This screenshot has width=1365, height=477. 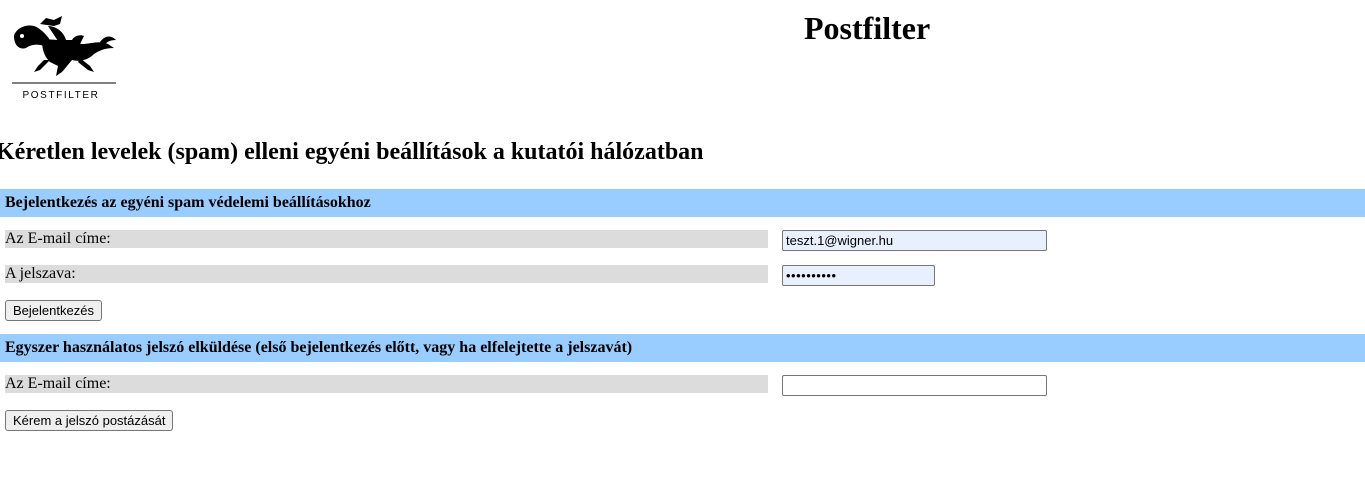 I want to click on otp-email-input, so click(x=914, y=385).